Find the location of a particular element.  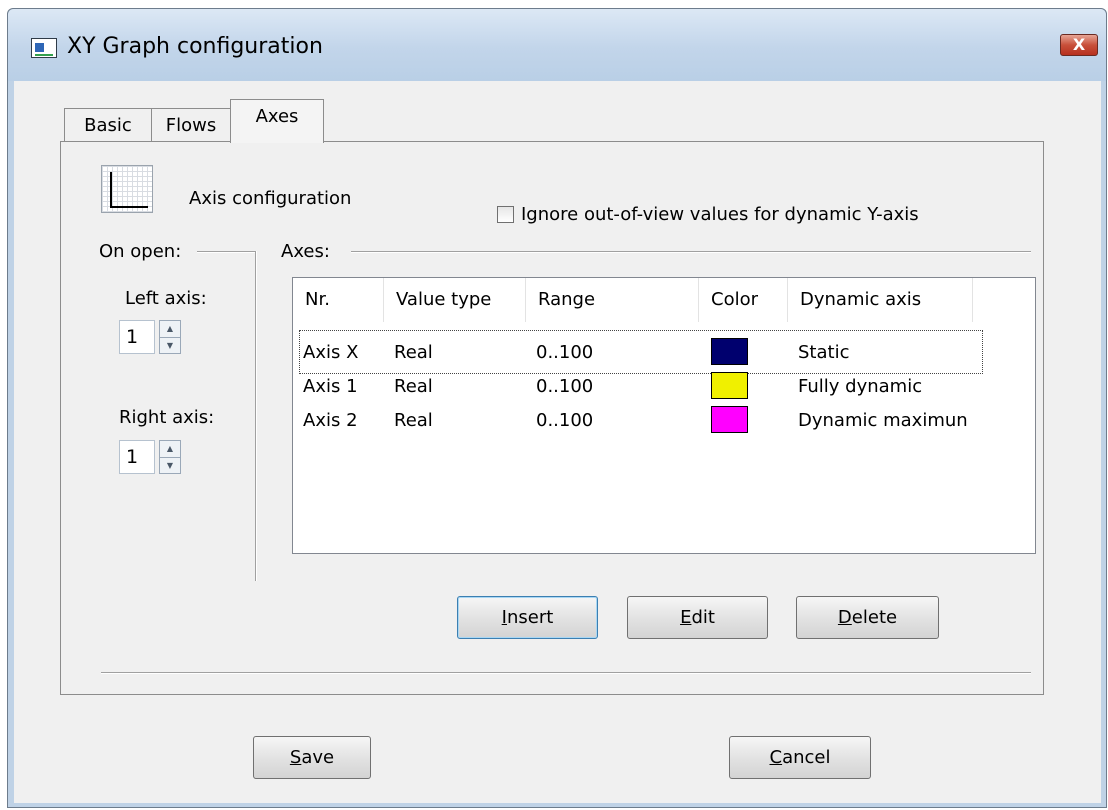

on-open-group-divider is located at coordinates (256, 416).